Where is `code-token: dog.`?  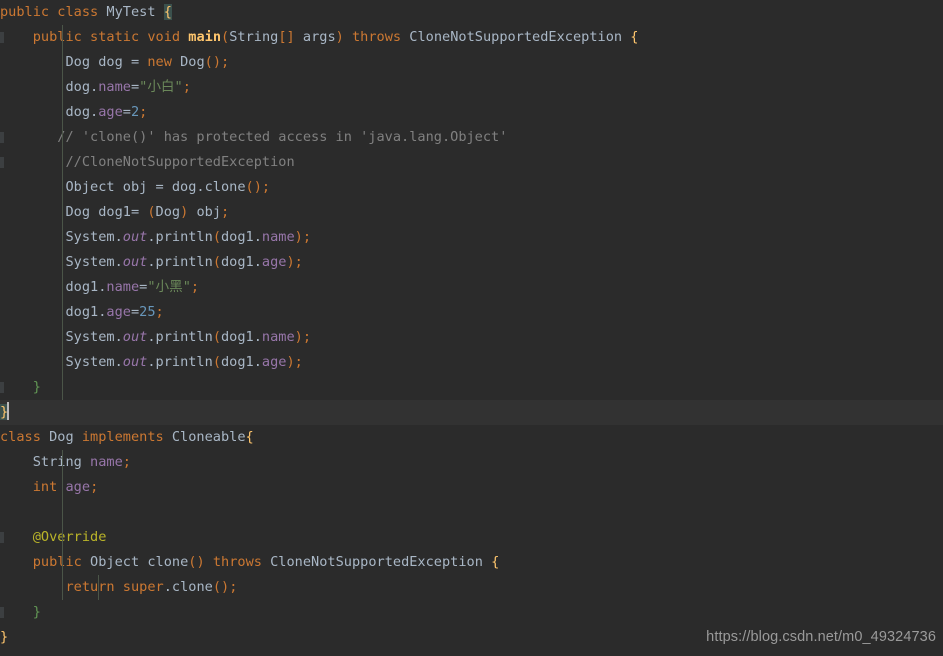 code-token: dog. is located at coordinates (49, 87).